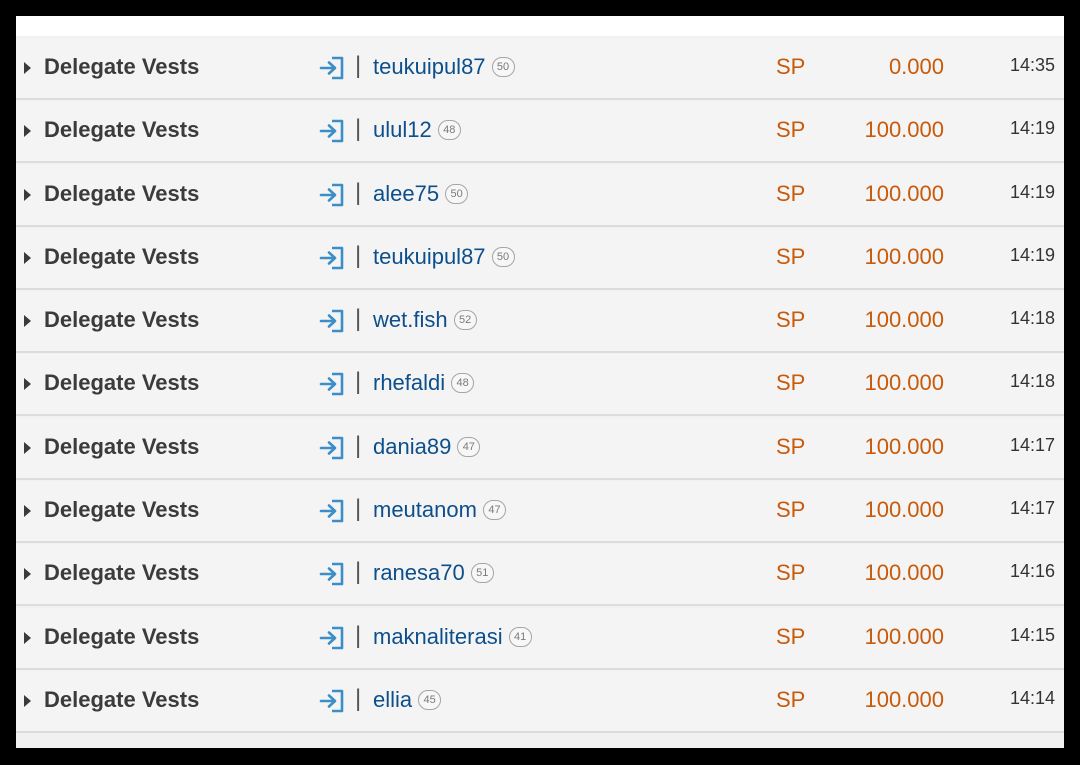  What do you see at coordinates (392, 700) in the screenshot?
I see `user-link: ellia` at bounding box center [392, 700].